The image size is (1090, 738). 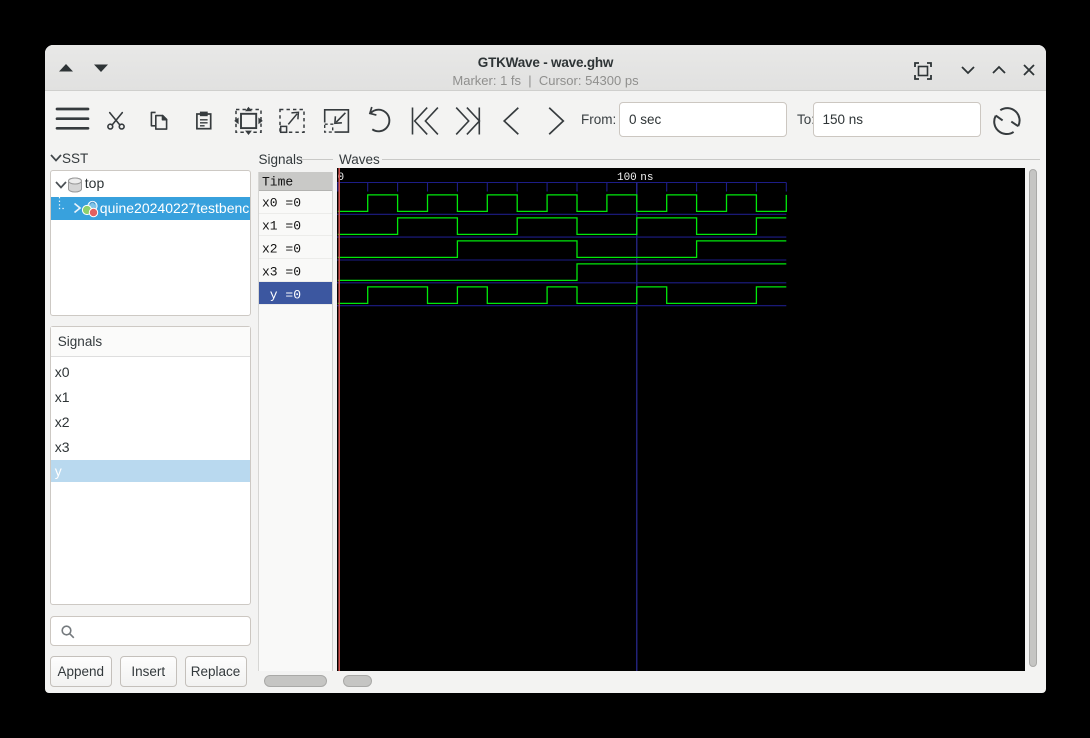 What do you see at coordinates (646, 178) in the screenshot?
I see `svg-text: ns` at bounding box center [646, 178].